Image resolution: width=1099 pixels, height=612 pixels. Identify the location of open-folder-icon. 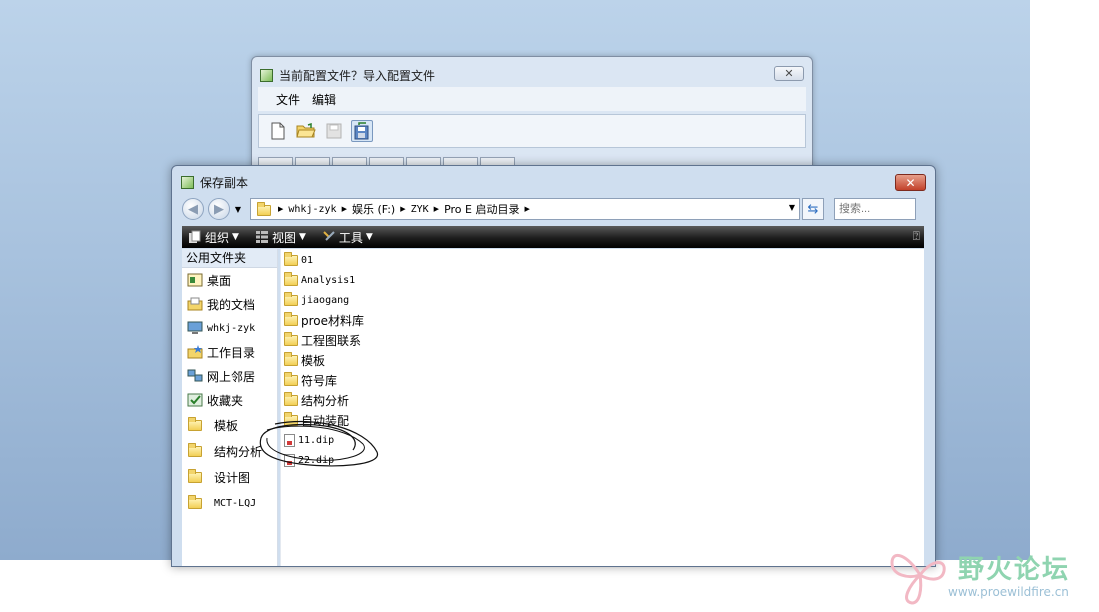
(306, 131).